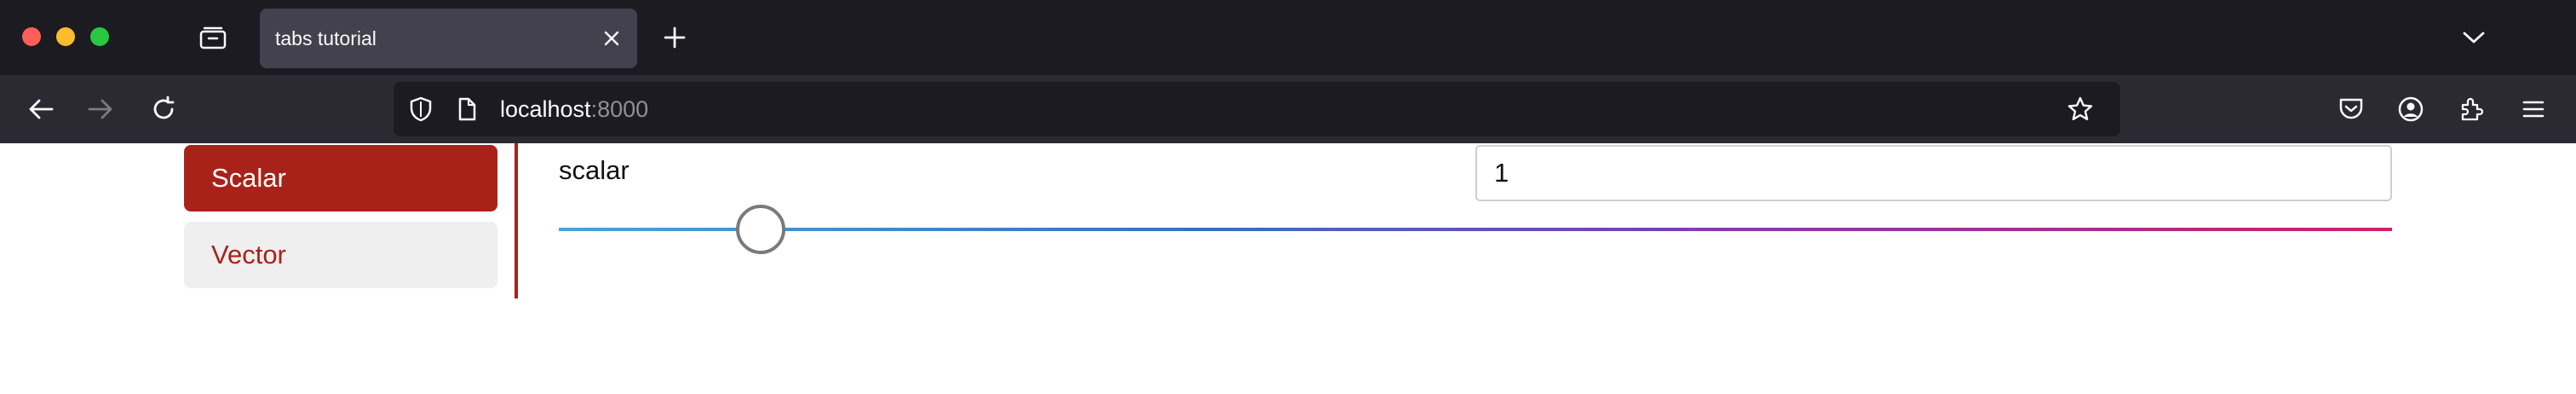 The width and height of the screenshot is (2576, 394). What do you see at coordinates (2533, 109) in the screenshot?
I see `menu-icon` at bounding box center [2533, 109].